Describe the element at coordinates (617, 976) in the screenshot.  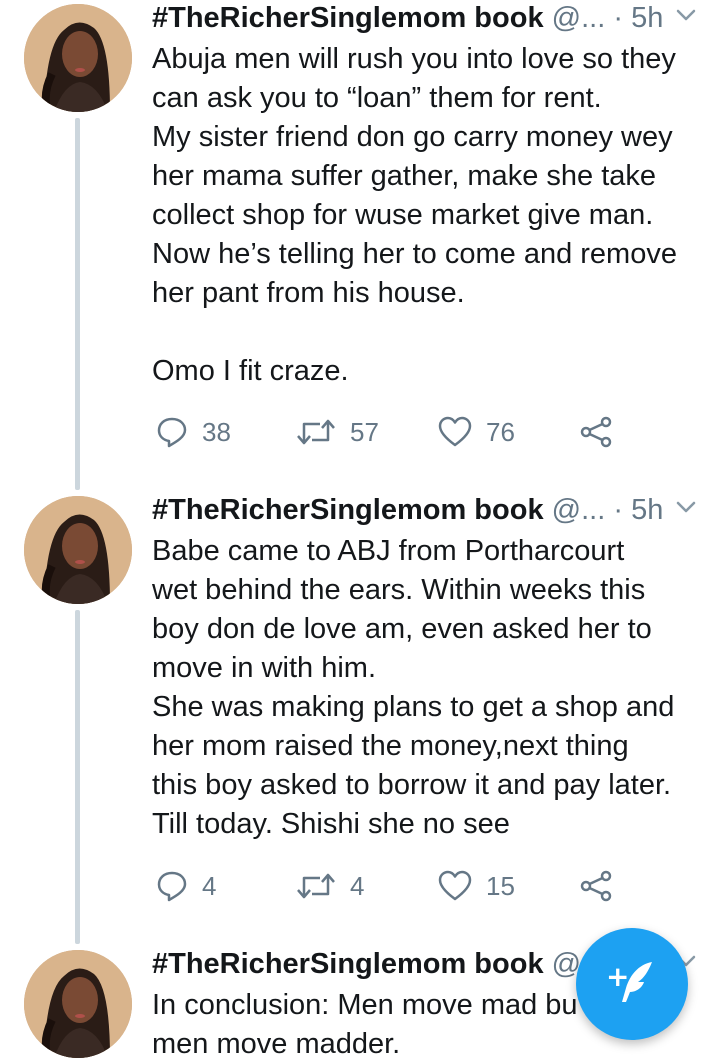
I see `compose-plus: +` at that location.